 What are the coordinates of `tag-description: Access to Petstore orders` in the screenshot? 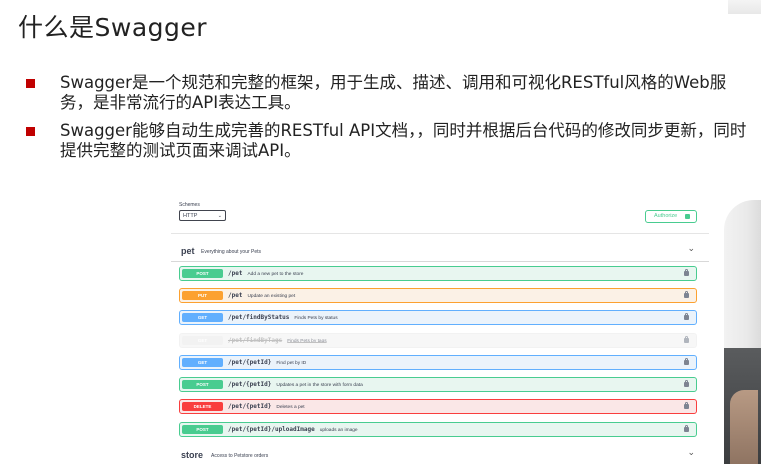 It's located at (240, 456).